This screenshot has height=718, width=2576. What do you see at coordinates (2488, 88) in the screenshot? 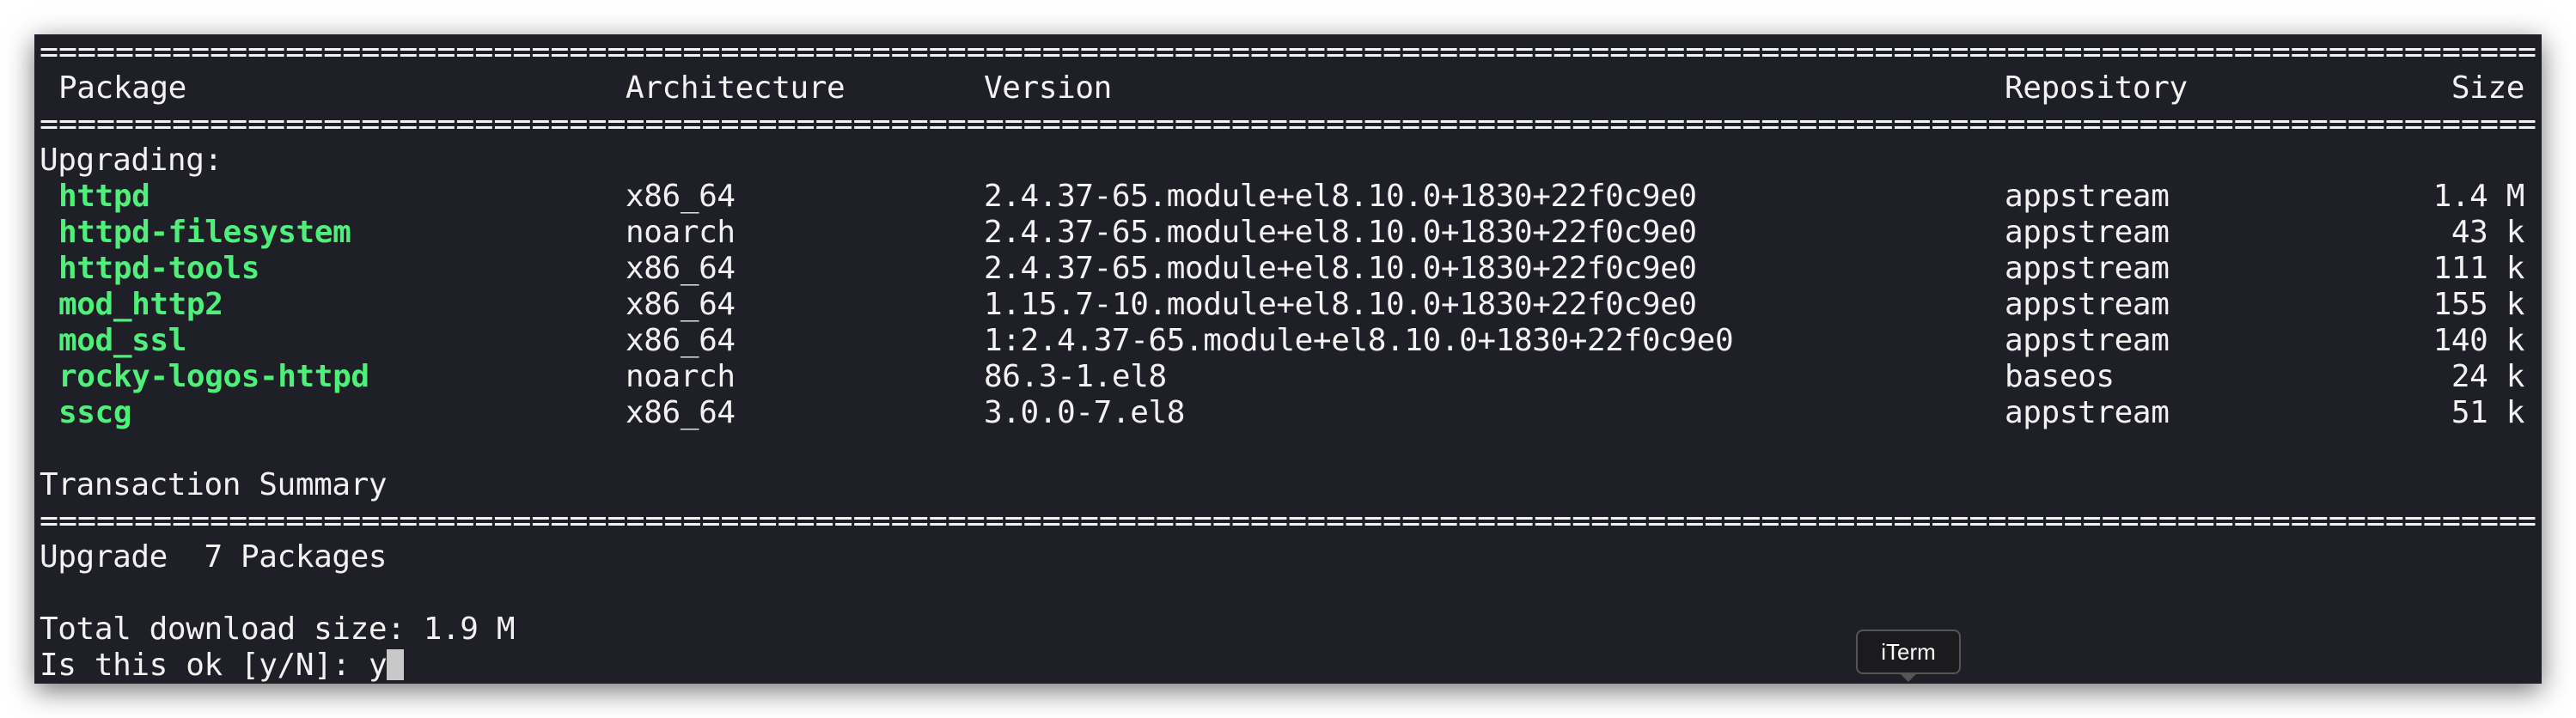
I see `header-size: Size` at bounding box center [2488, 88].